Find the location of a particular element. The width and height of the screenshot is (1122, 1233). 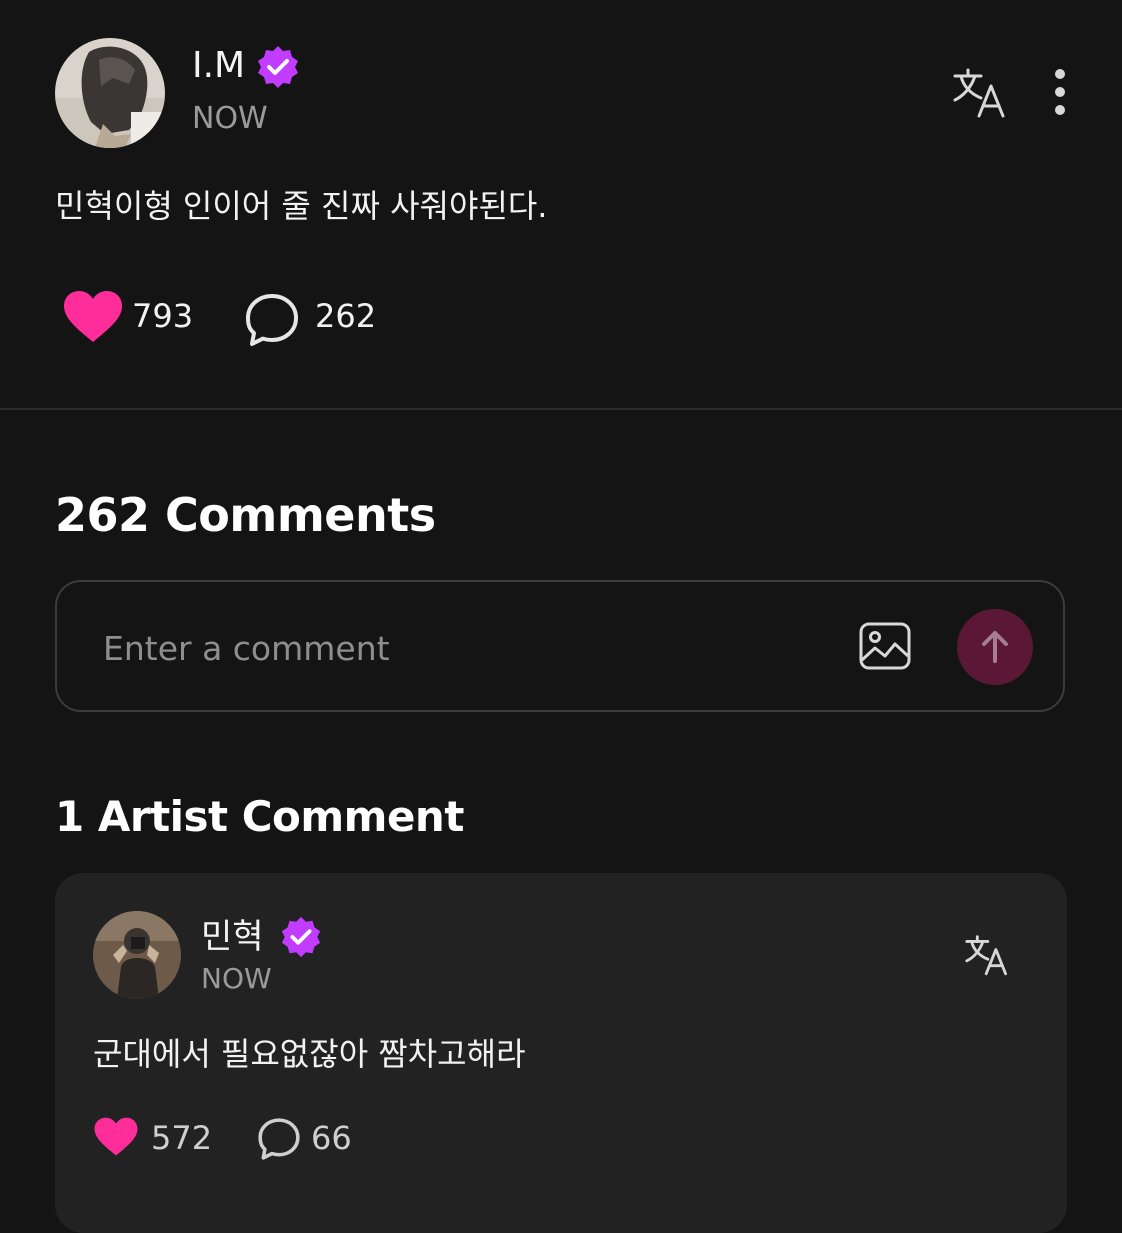

comment-input is located at coordinates (453, 648).